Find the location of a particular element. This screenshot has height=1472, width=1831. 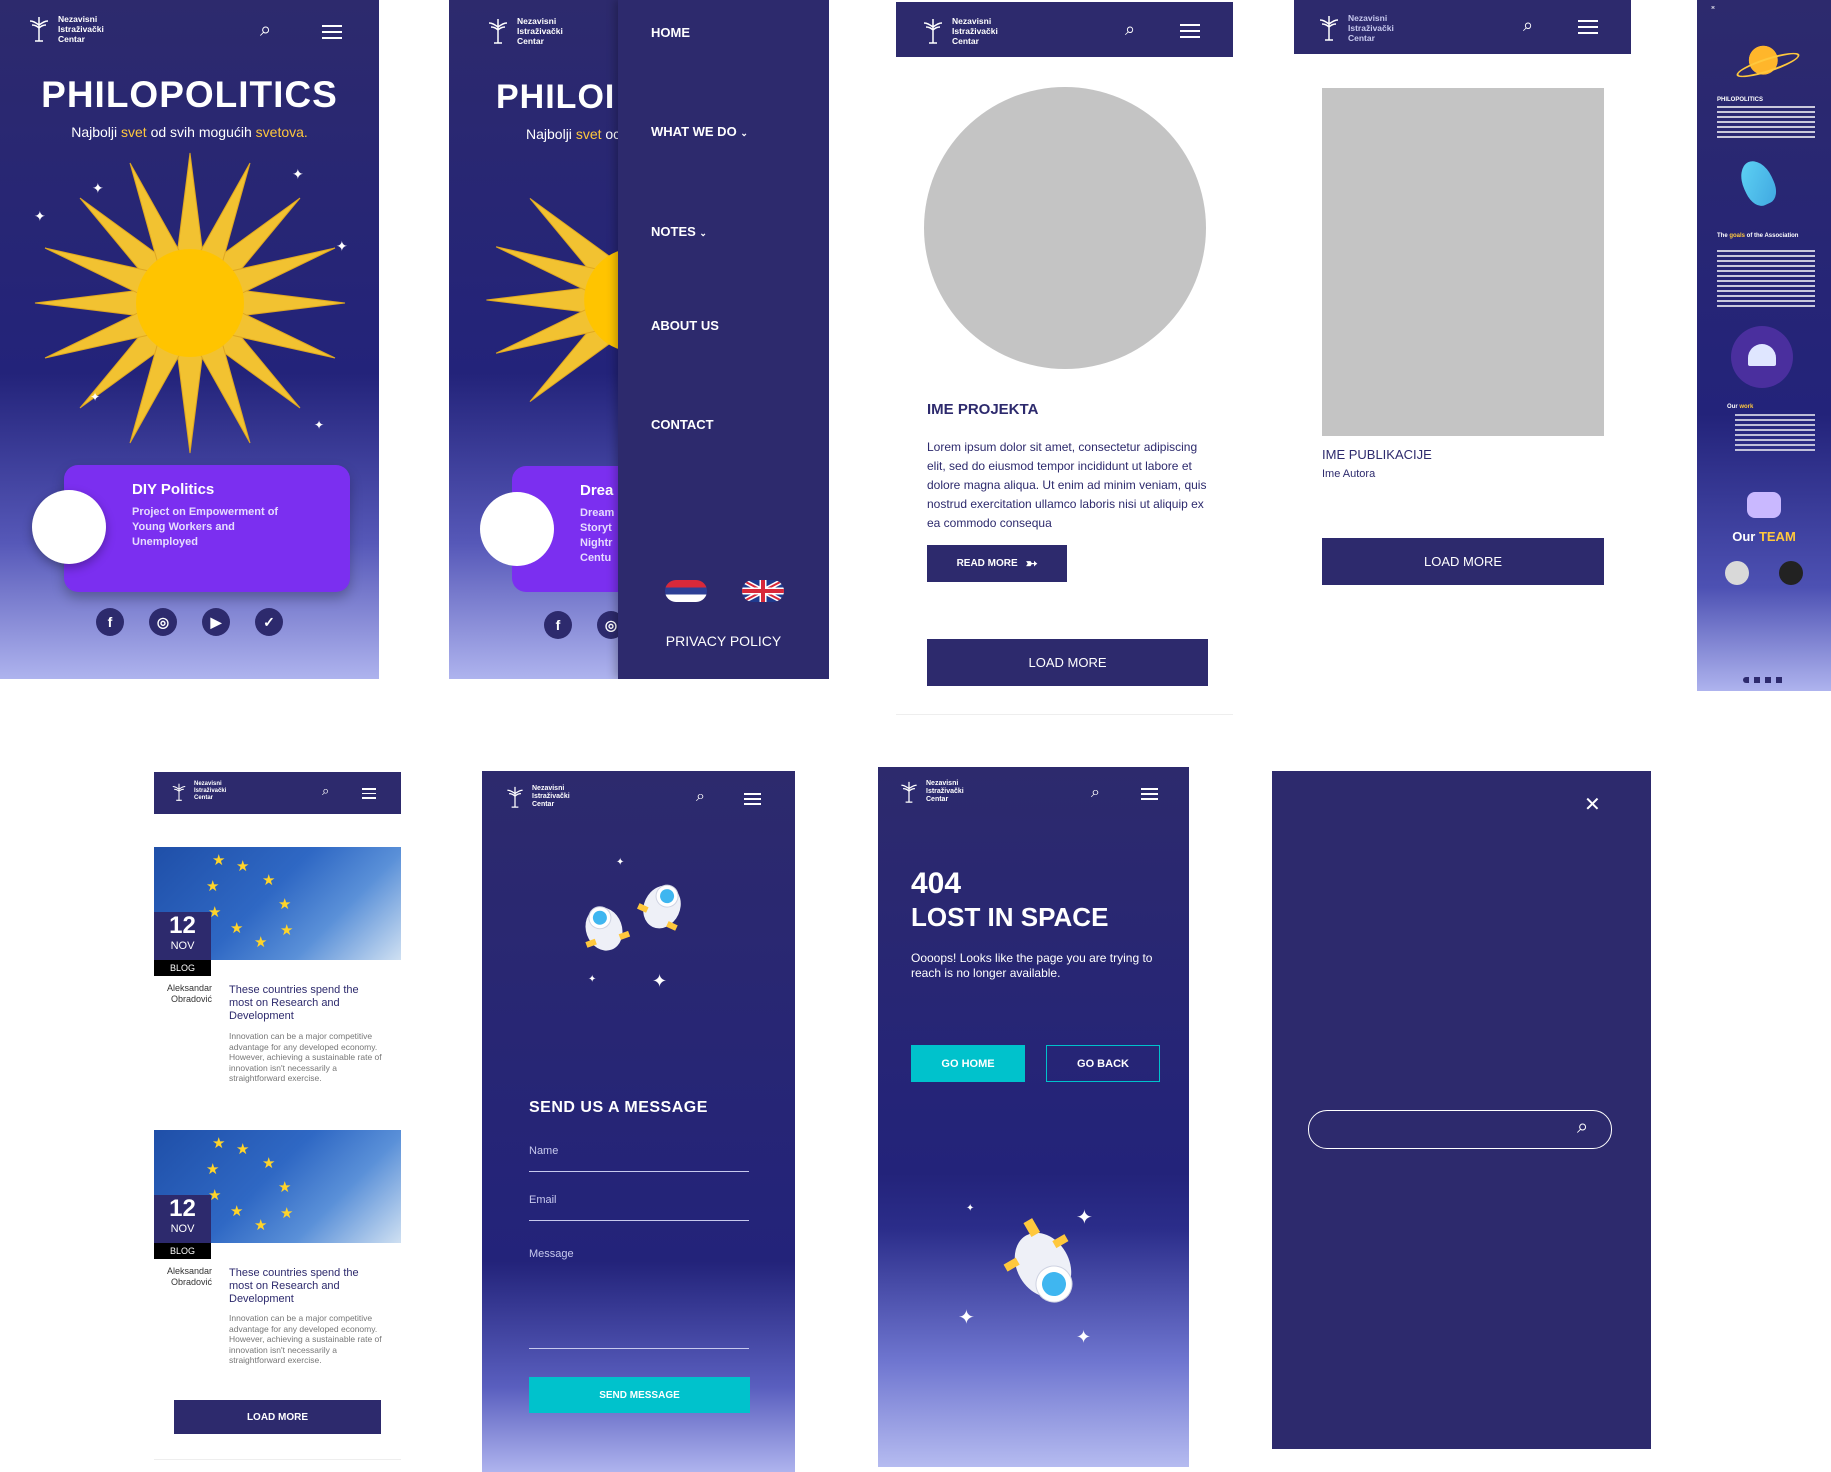

menu-item-contact: CONTACT is located at coordinates (682, 424).